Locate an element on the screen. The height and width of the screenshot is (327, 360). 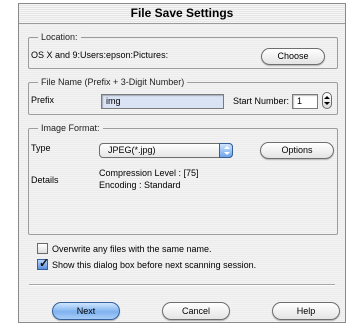
show-dialog-checkbox: ✓ is located at coordinates (43, 263).